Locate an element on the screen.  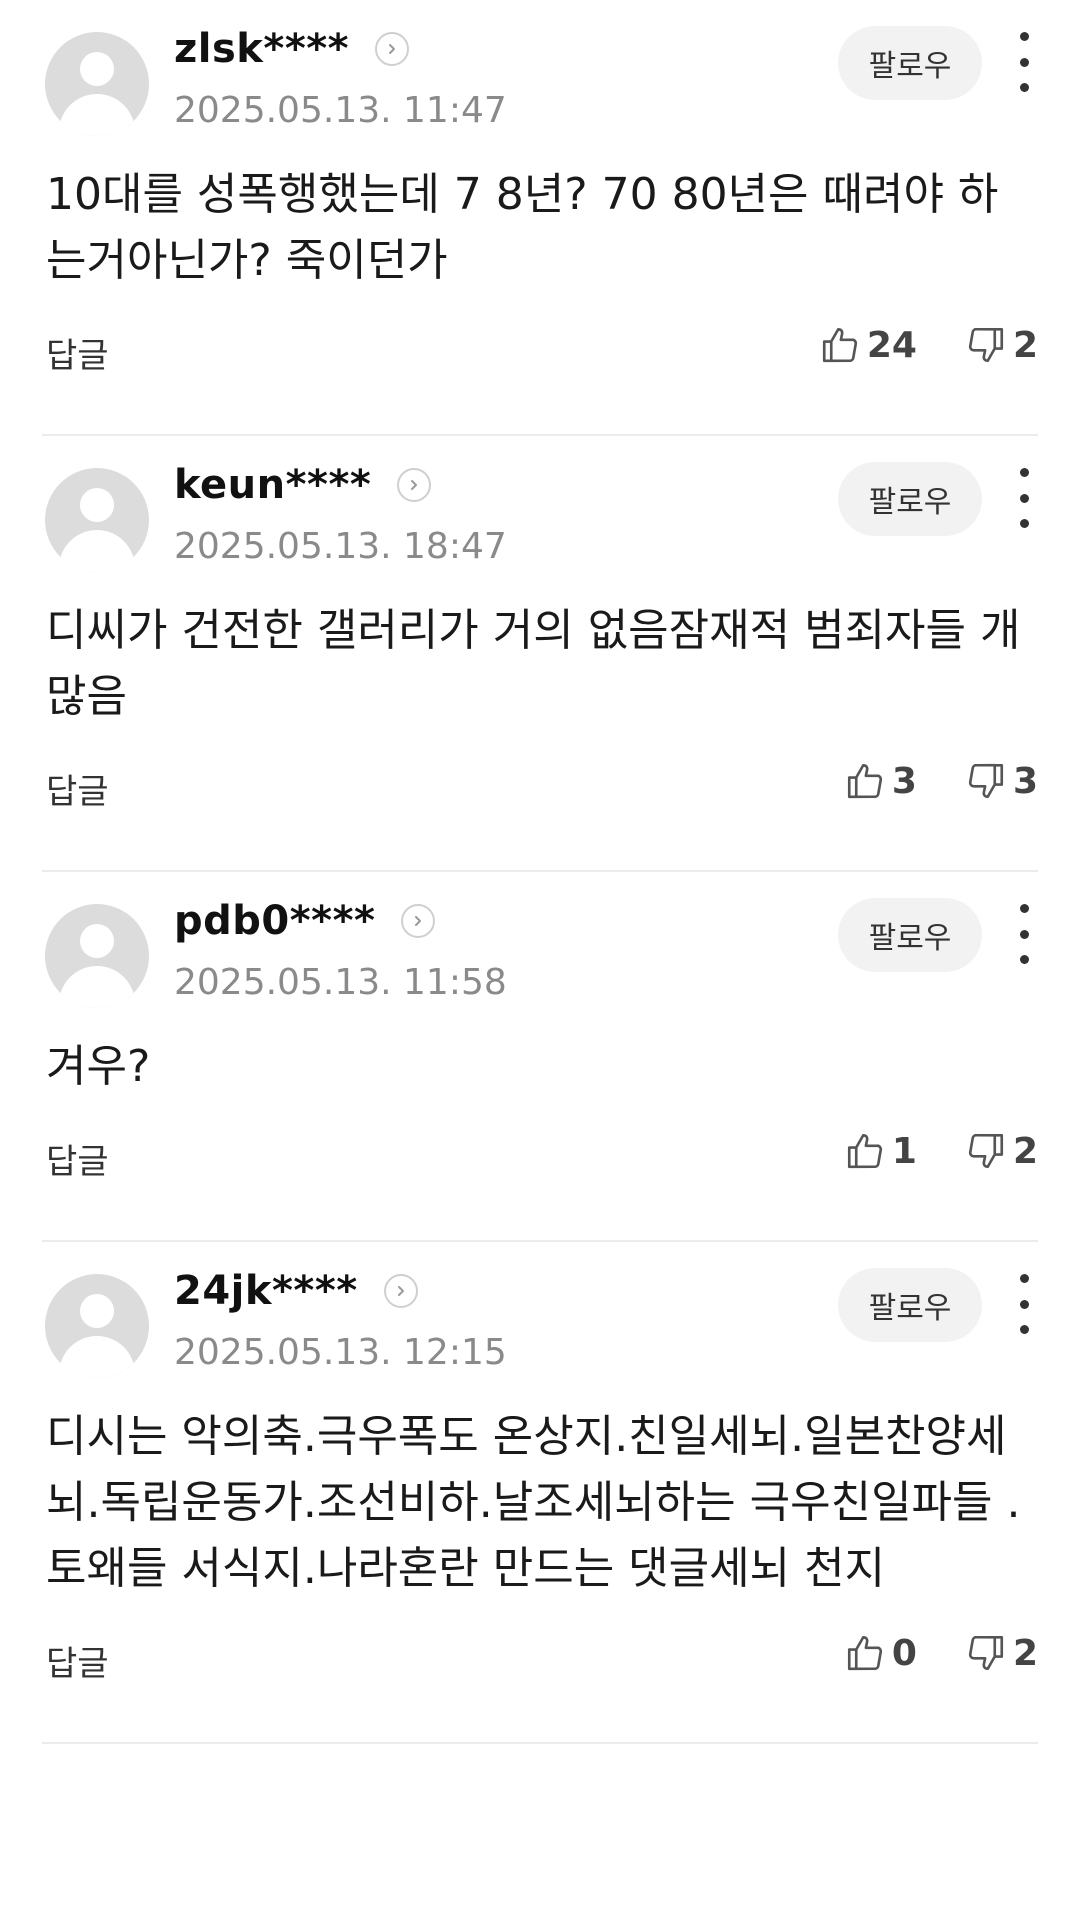
comment-text: 겨우? is located at coordinates (98, 1066).